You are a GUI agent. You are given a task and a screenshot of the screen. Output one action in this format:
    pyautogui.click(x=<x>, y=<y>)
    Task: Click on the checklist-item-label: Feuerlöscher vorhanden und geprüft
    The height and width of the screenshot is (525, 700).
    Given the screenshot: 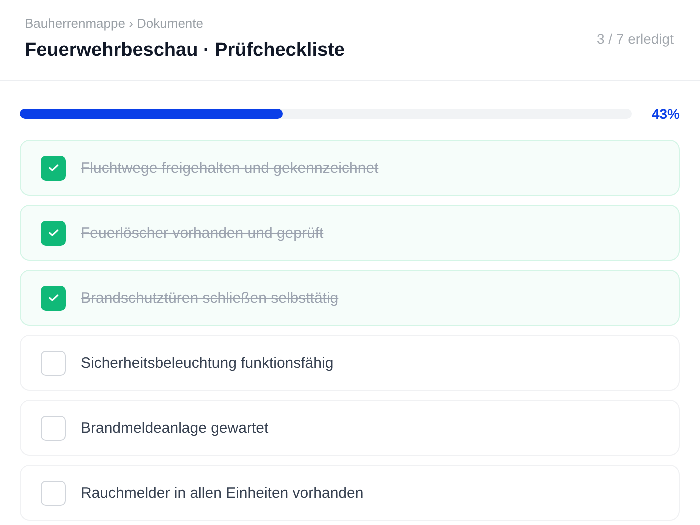 What is the action you would take?
    pyautogui.click(x=202, y=233)
    